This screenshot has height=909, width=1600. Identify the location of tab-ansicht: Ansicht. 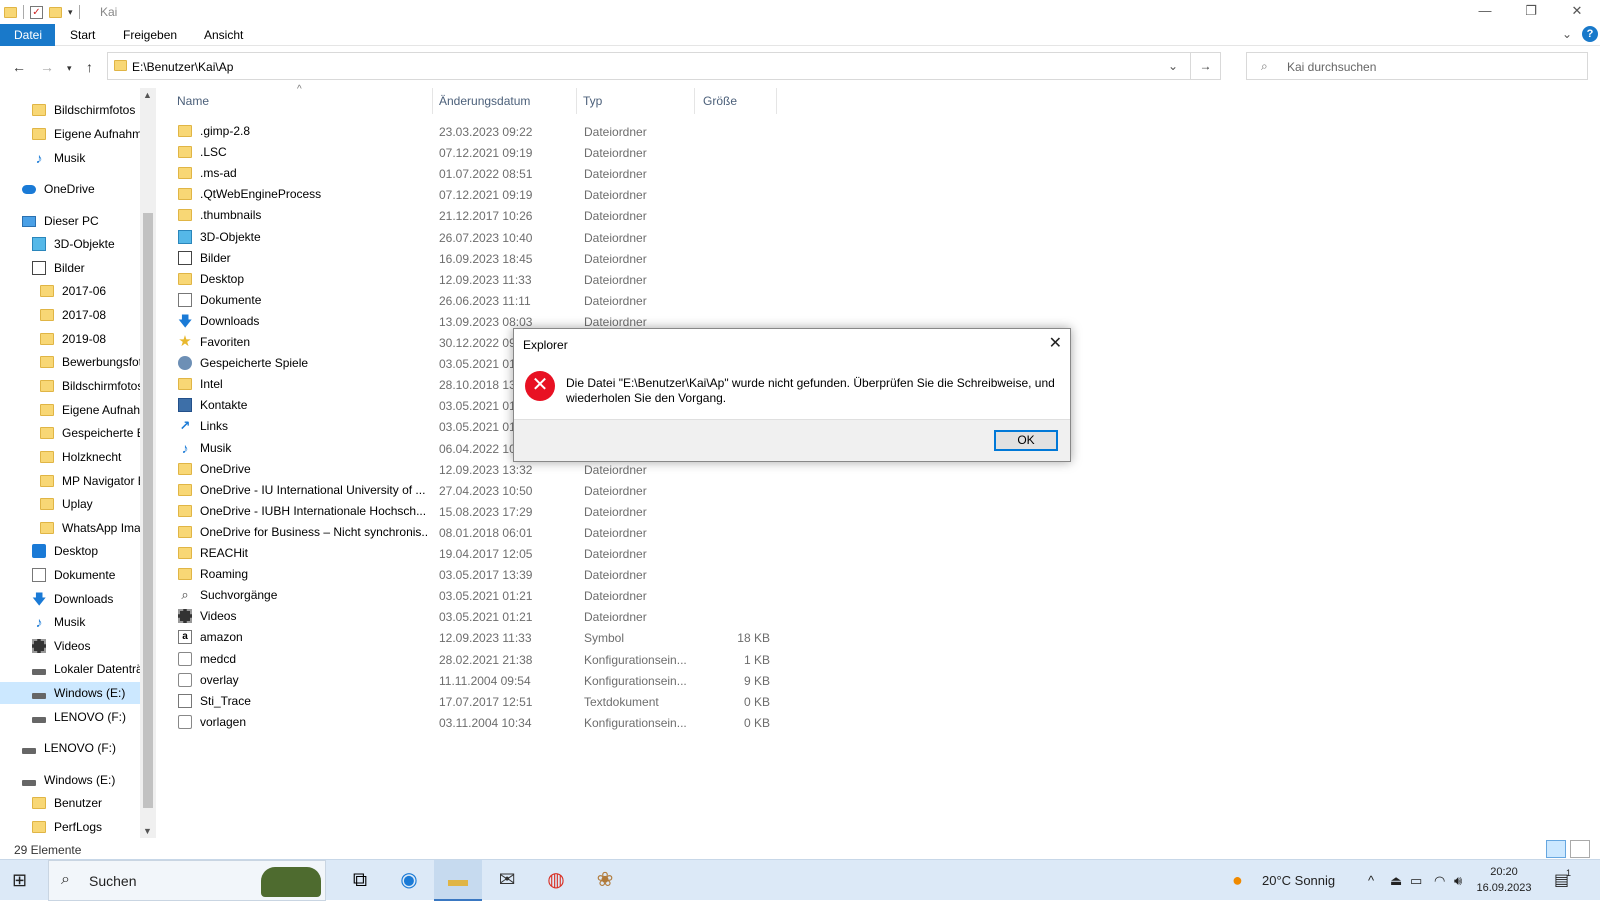
(223, 35).